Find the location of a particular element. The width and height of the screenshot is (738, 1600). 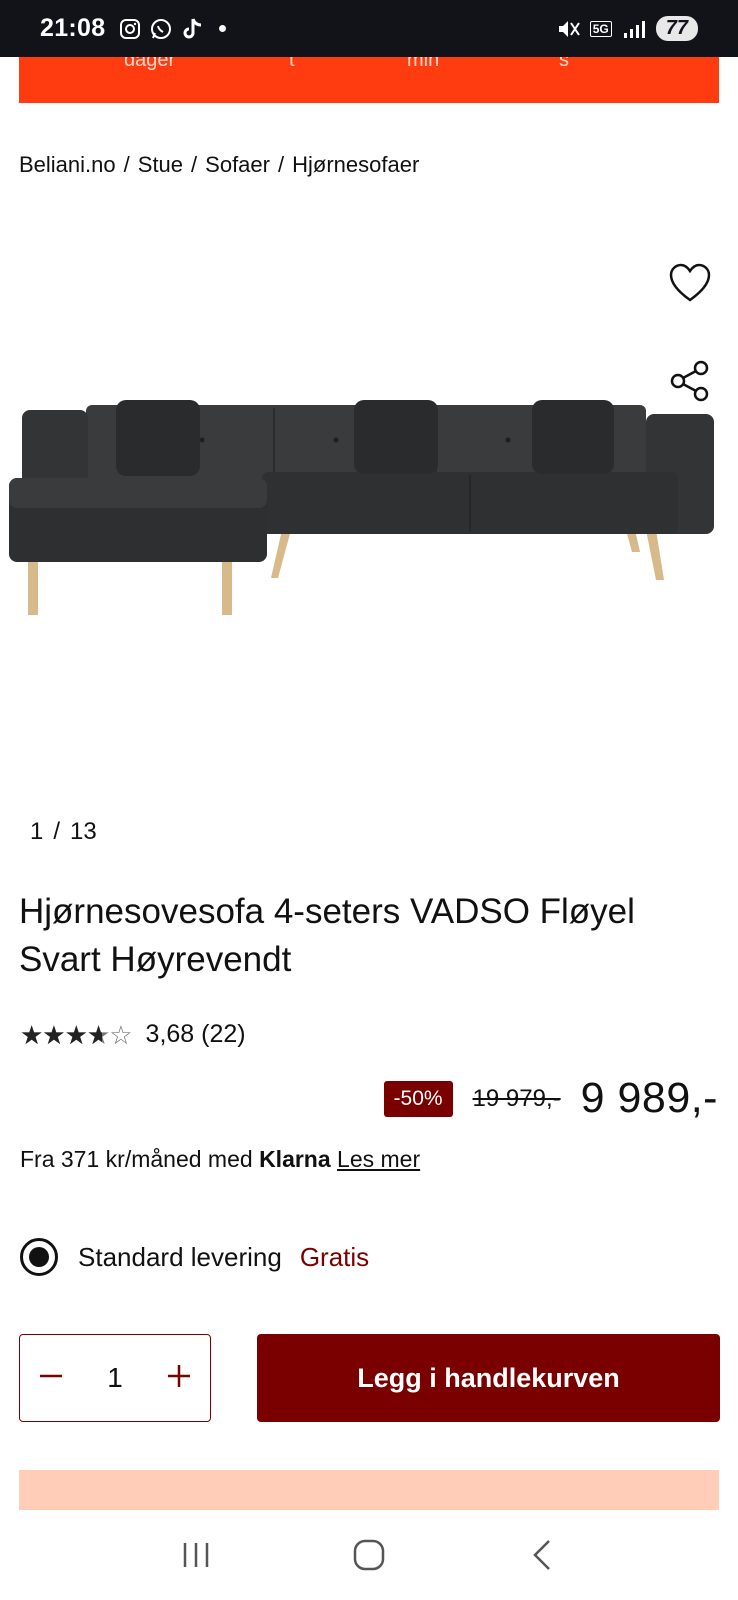

recent-apps-button is located at coordinates (196, 1555).